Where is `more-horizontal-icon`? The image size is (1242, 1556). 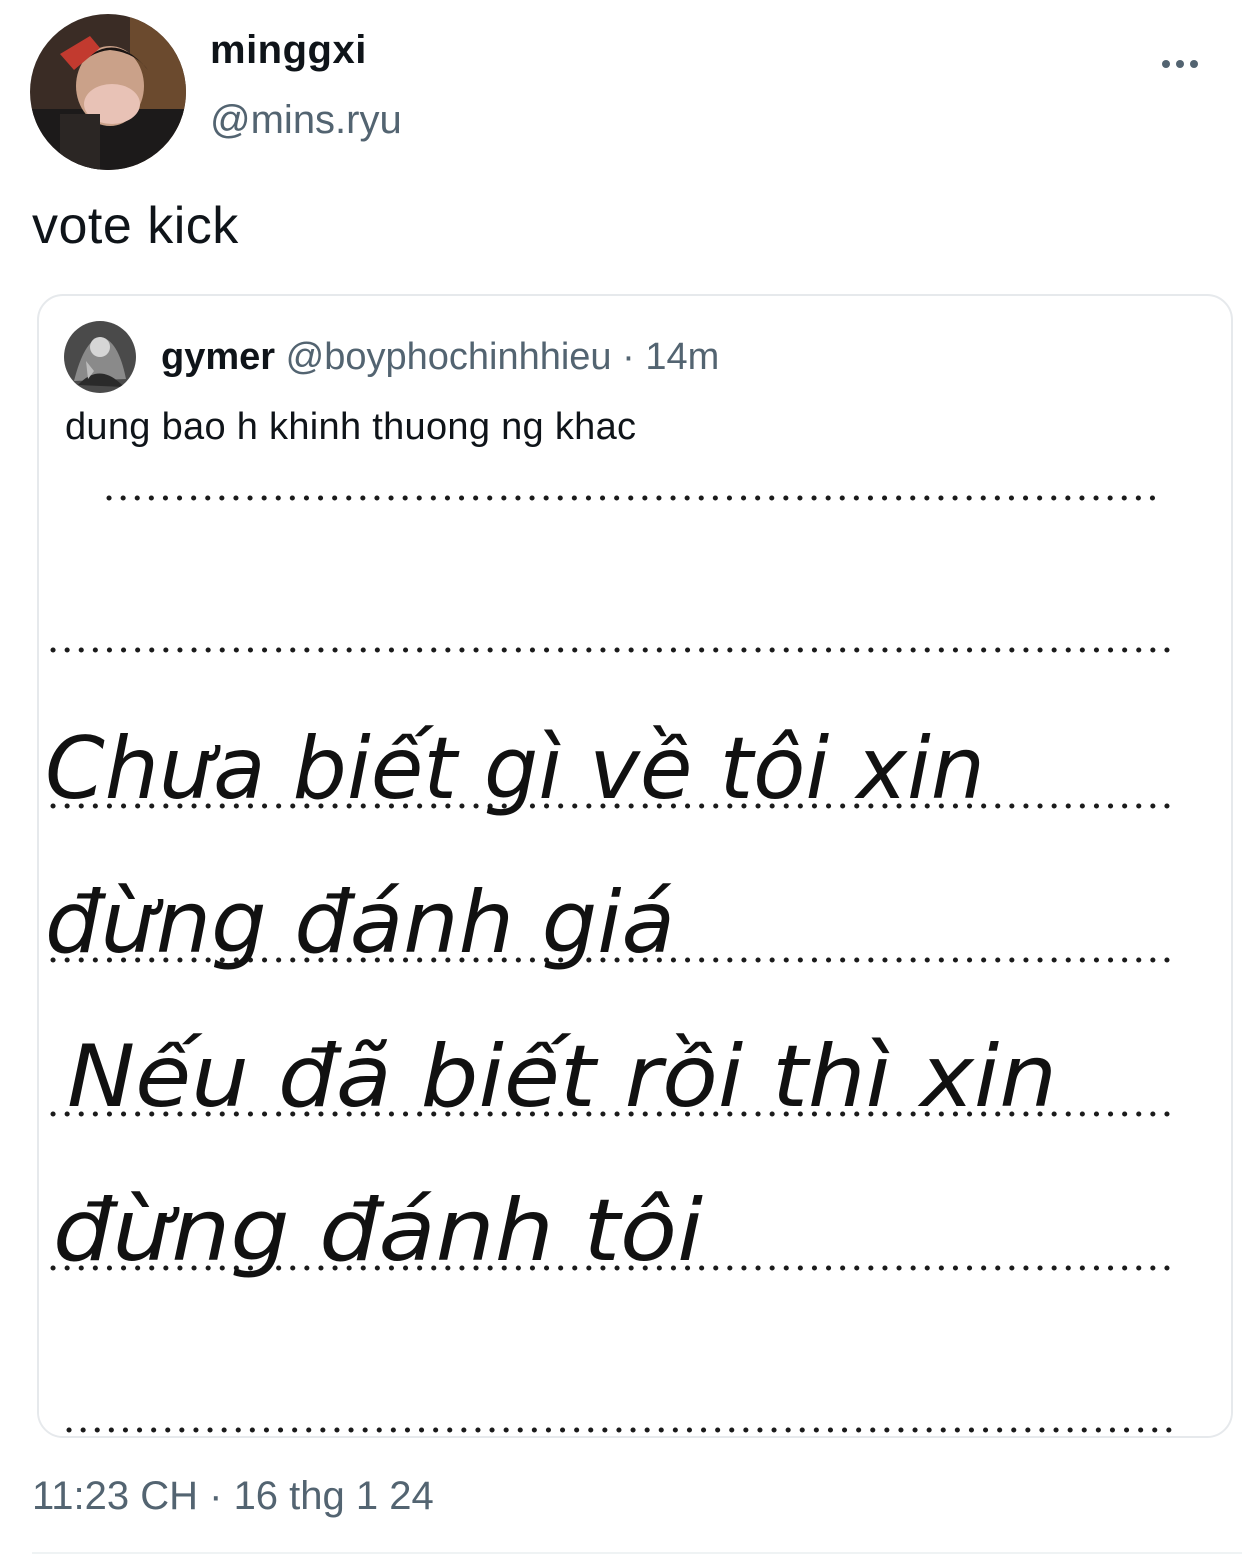
more-horizontal-icon is located at coordinates (1166, 64).